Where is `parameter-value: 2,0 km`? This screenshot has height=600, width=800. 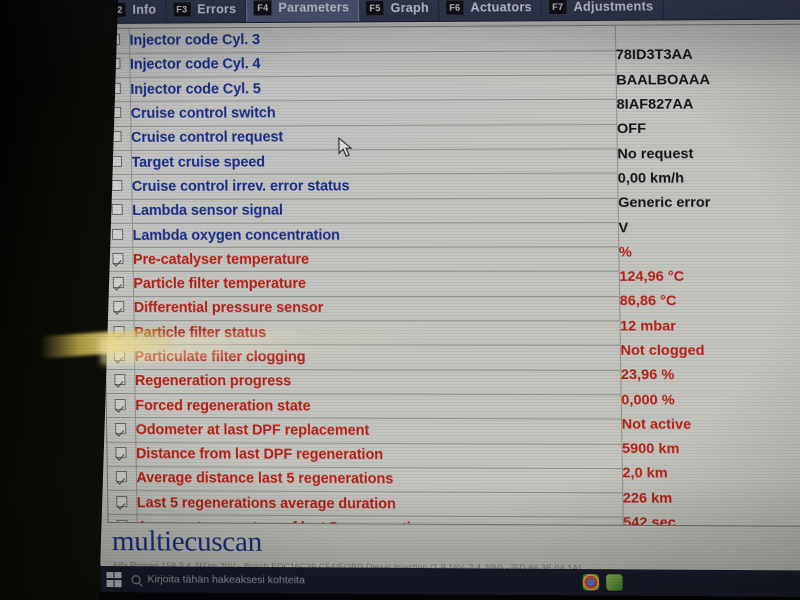 parameter-value: 2,0 km is located at coordinates (710, 474).